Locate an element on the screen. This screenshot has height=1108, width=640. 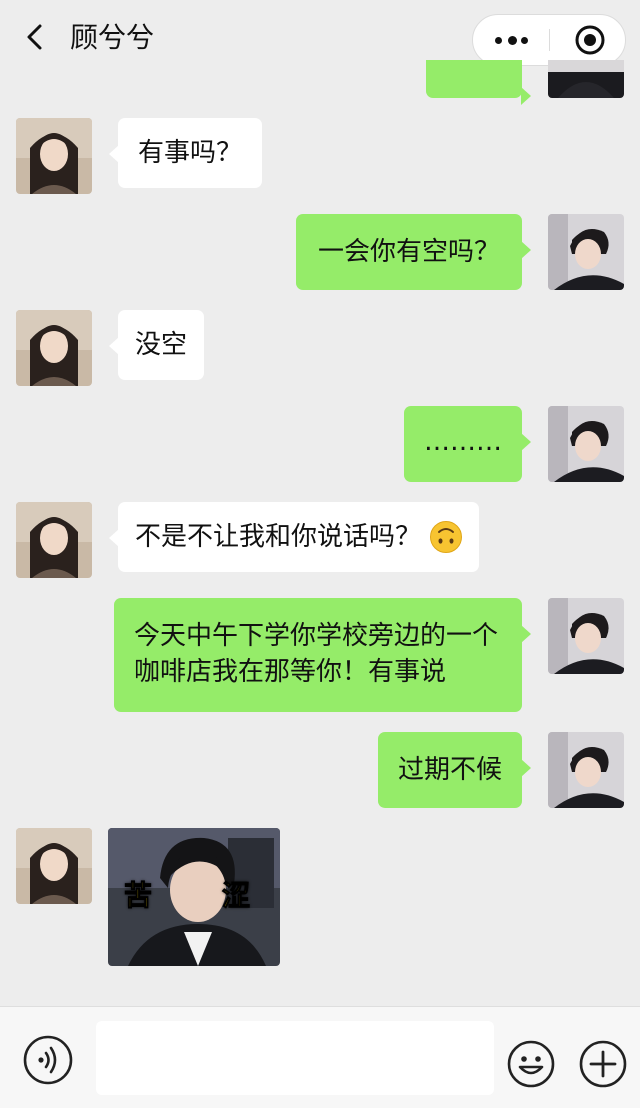
message-bubble: 没空 is located at coordinates (156, 345).